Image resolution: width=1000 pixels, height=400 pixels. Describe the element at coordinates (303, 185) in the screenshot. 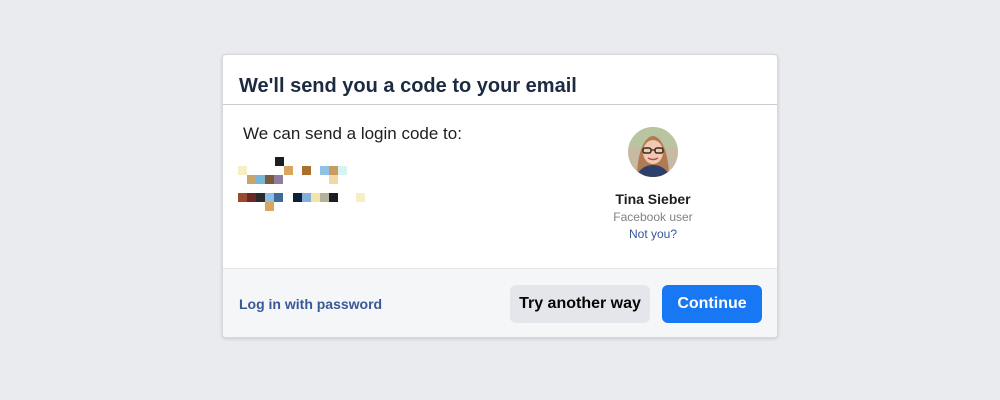

I see `redacted-email` at that location.